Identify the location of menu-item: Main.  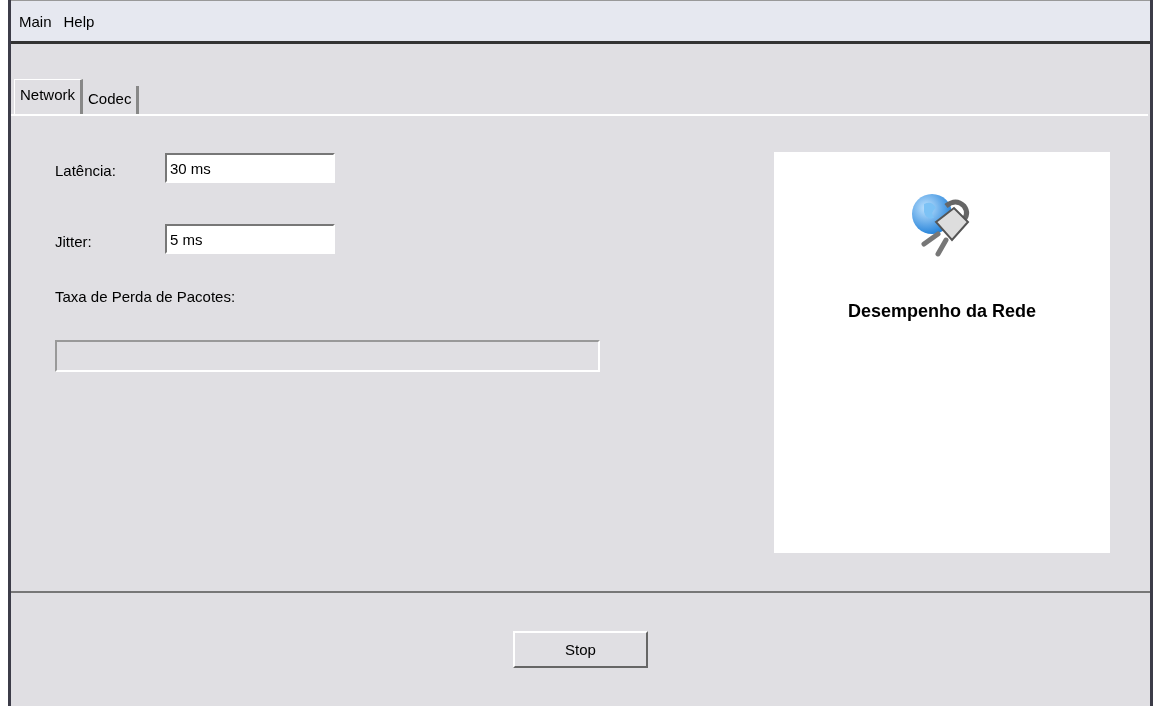
(35, 21).